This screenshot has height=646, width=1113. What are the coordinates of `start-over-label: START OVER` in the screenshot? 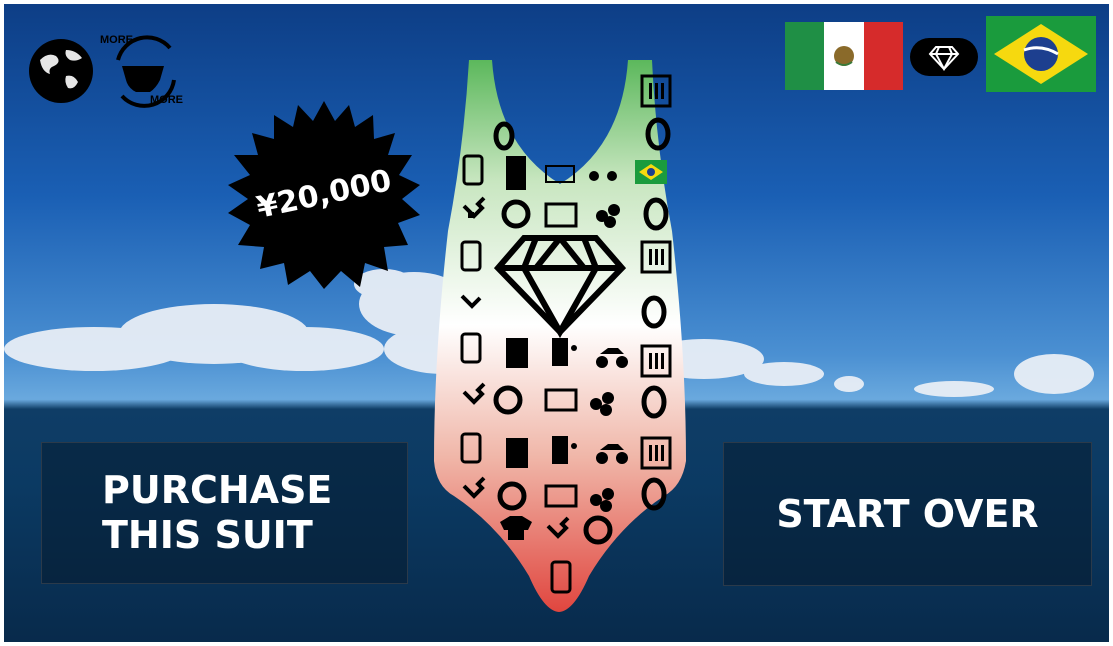 It's located at (907, 514).